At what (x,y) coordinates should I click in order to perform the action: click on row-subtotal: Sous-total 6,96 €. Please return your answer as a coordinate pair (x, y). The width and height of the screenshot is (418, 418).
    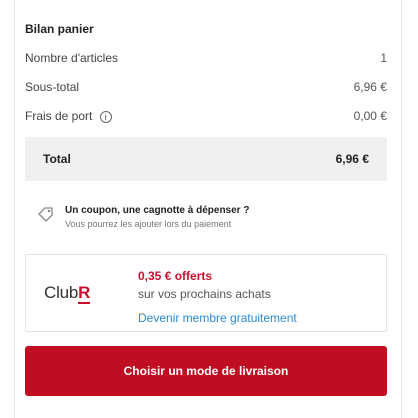
    Looking at the image, I should click on (206, 87).